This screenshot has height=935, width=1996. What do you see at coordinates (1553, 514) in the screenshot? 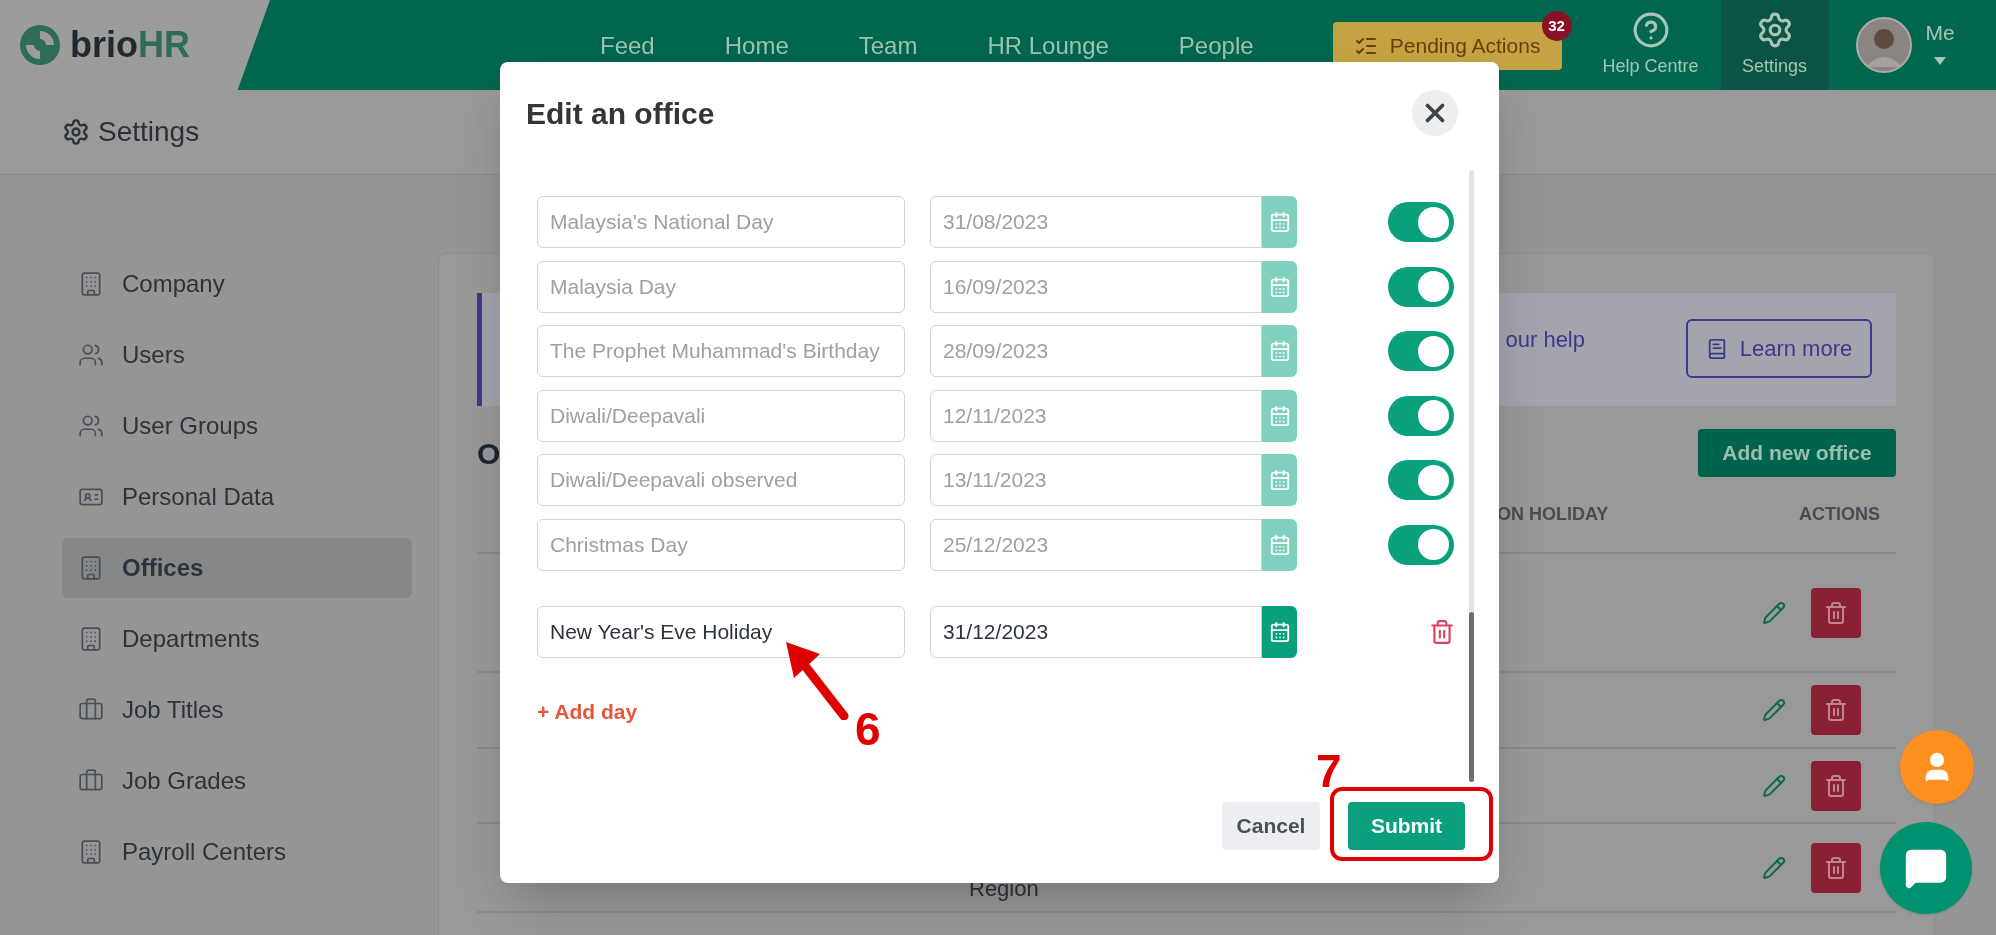
I see `column-header: ON HOLIDAY` at bounding box center [1553, 514].